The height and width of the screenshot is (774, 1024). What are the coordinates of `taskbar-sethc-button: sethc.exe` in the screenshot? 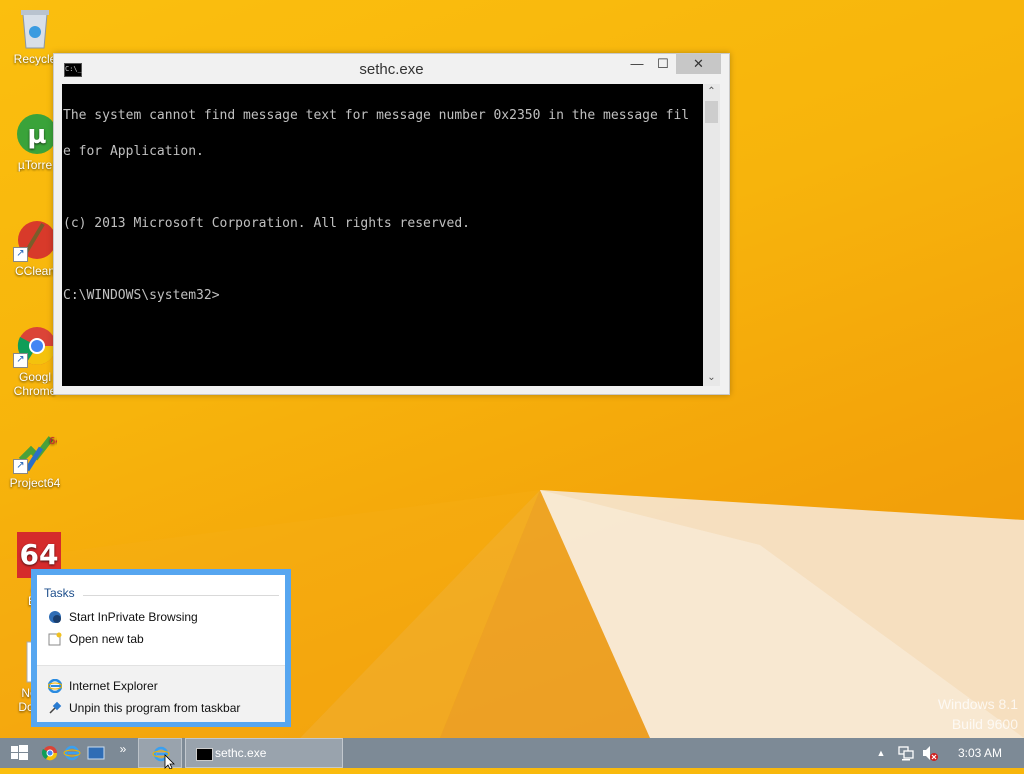 It's located at (264, 753).